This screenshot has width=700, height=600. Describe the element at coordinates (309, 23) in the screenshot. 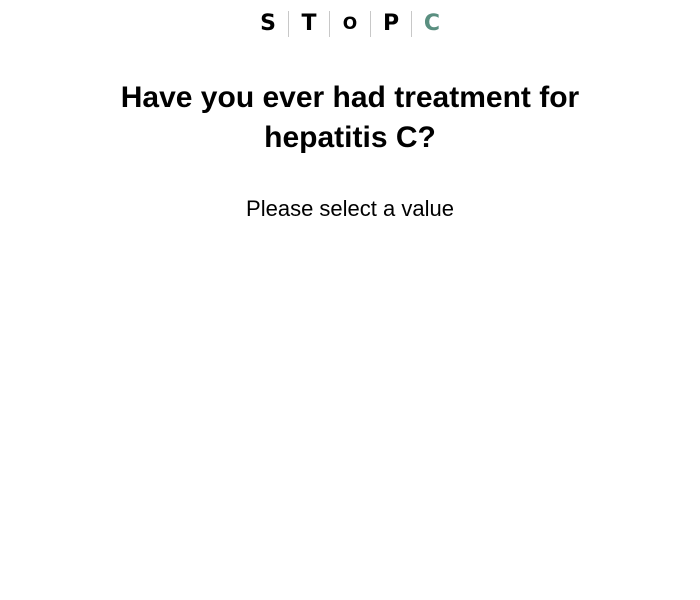

I see `logo-letter-t: T` at that location.